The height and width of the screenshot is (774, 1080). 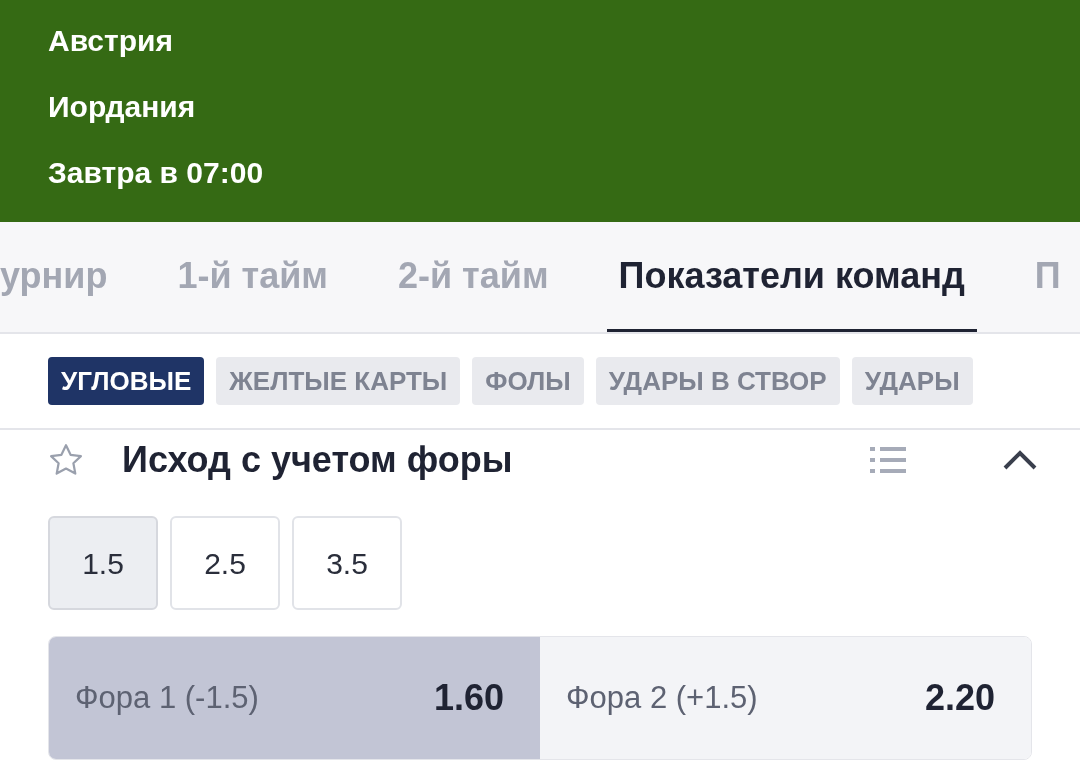 What do you see at coordinates (317, 460) in the screenshot?
I see `market-title: Исход с учетом форы` at bounding box center [317, 460].